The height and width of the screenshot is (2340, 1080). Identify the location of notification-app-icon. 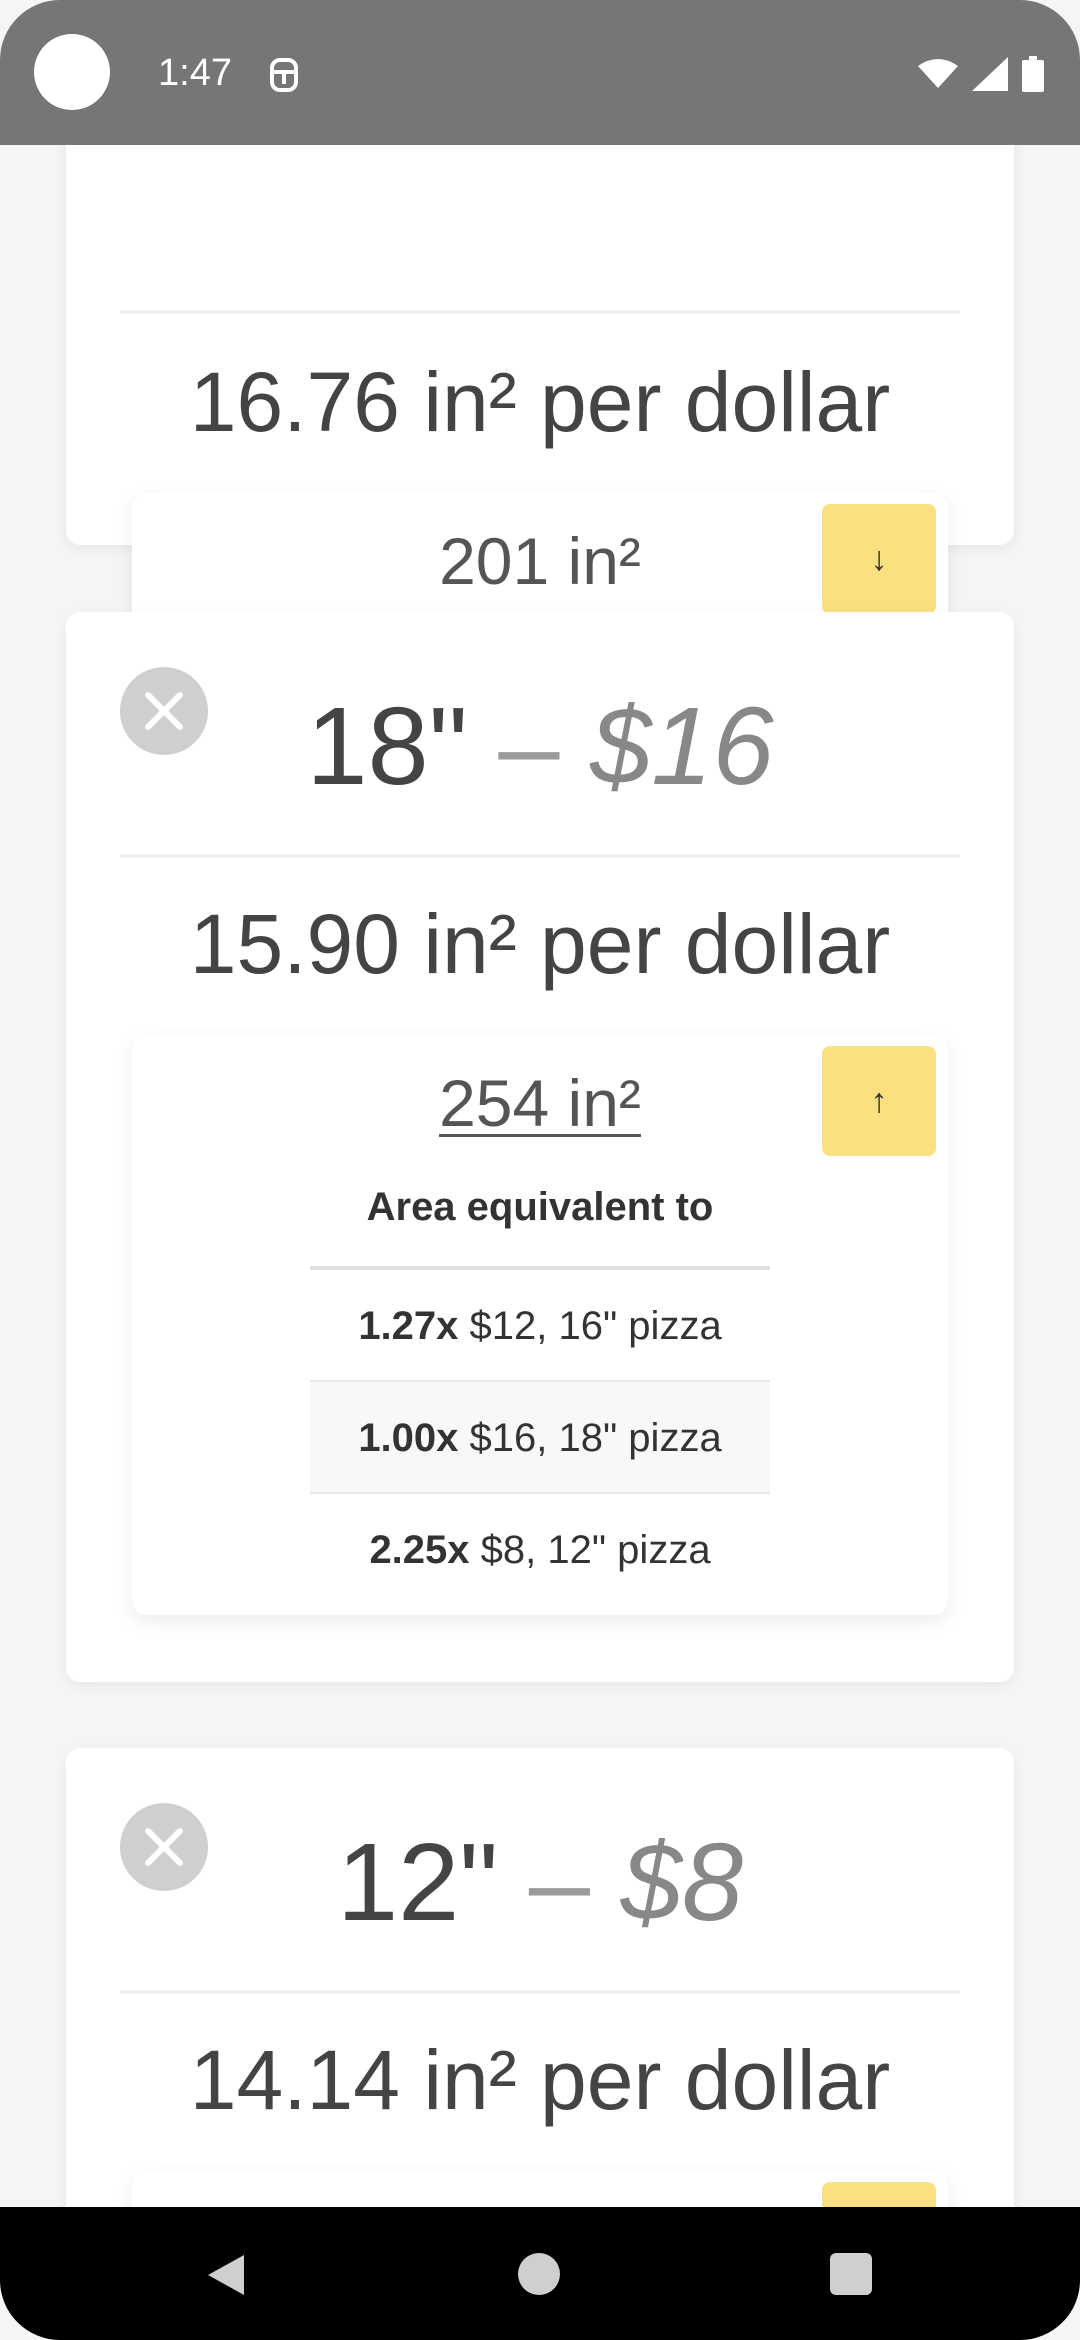
(284, 75).